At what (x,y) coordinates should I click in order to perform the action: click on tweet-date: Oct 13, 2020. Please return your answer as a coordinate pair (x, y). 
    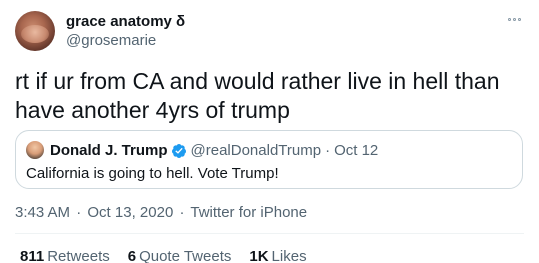
    Looking at the image, I should click on (130, 212).